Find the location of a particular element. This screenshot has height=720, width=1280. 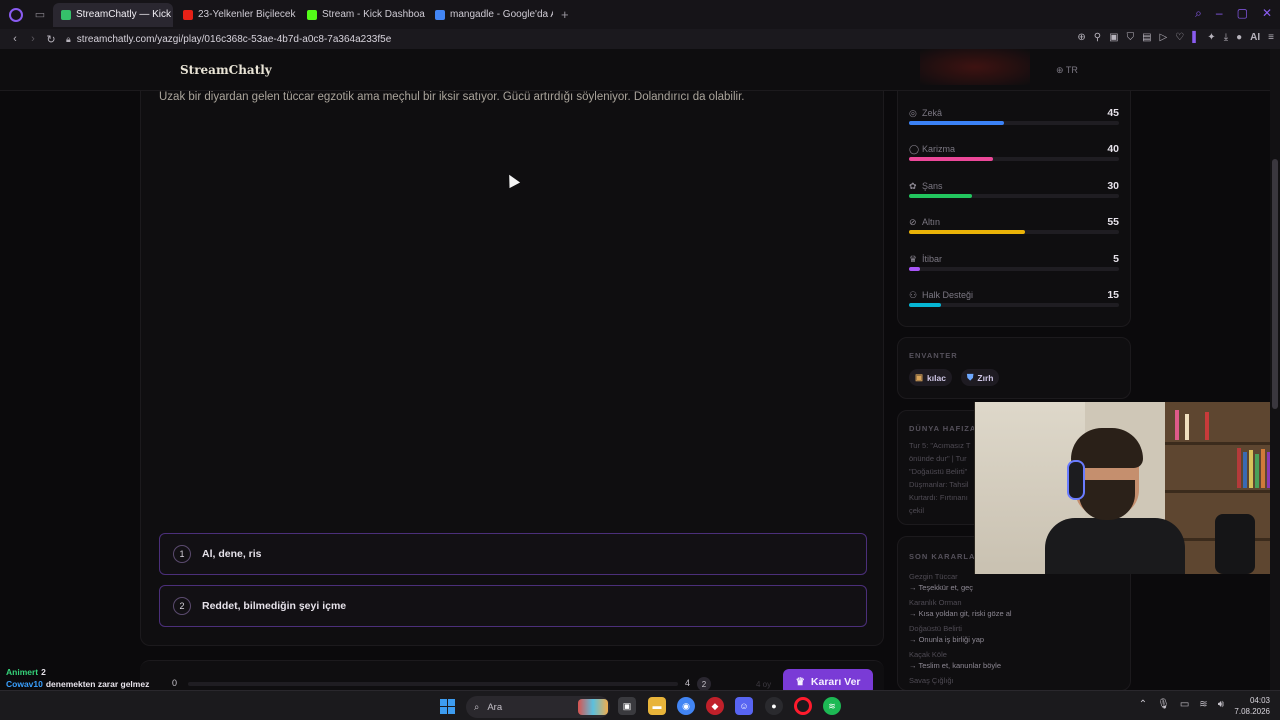

browser-tab-google: mangadle - Google'da Ara is located at coordinates (490, 15).